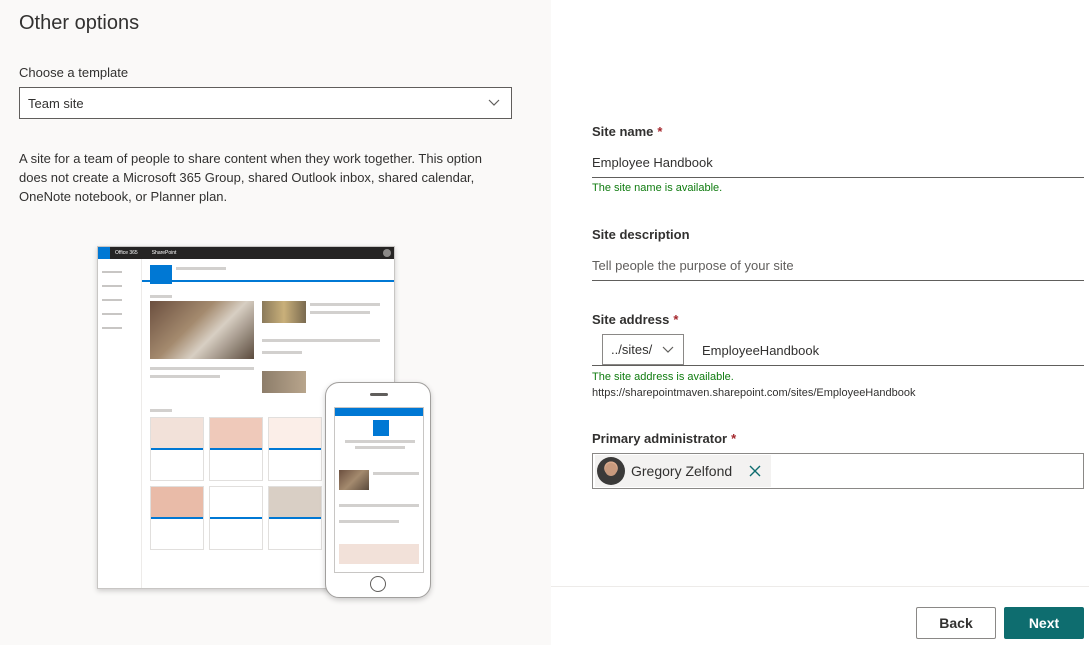 The image size is (1089, 645). Describe the element at coordinates (956, 623) in the screenshot. I see `back-button: Back` at that location.